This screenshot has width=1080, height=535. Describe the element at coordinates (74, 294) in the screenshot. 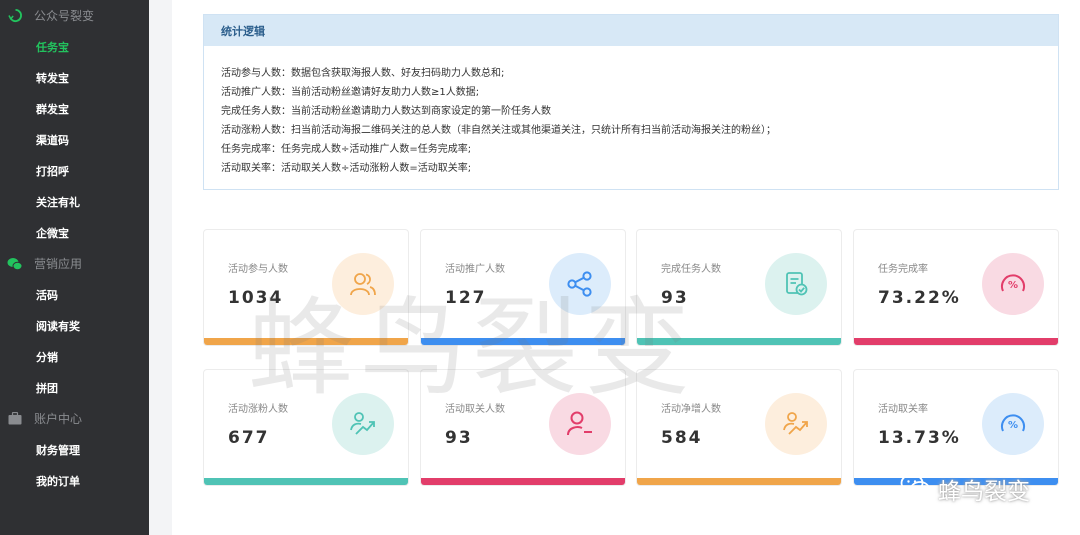

I see `sidebar-item-huoma: 活码` at that location.